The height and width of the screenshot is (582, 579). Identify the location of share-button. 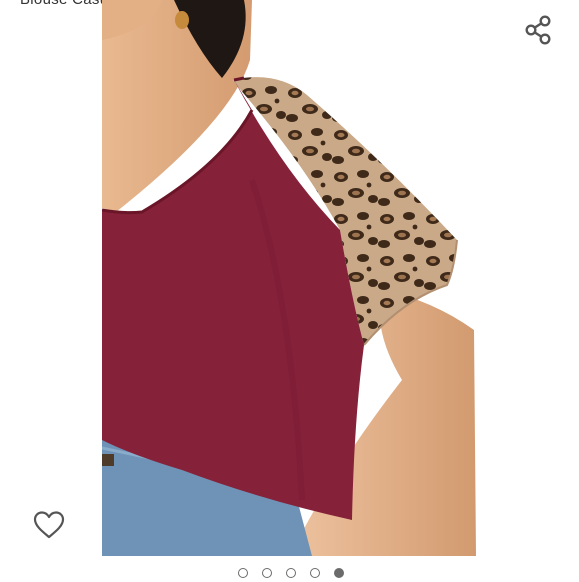
(538, 32).